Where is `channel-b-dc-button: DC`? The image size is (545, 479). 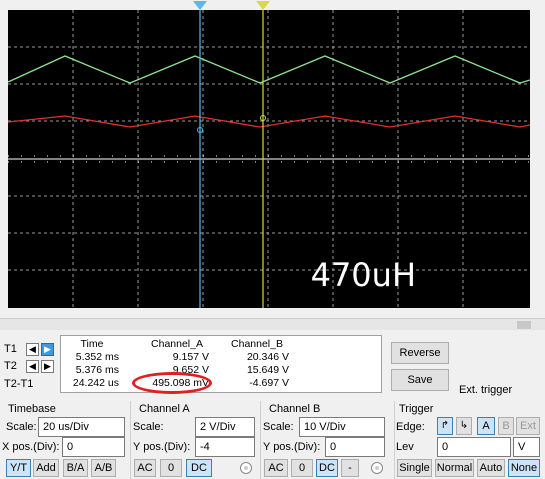 channel-b-dc-button: DC is located at coordinates (327, 468).